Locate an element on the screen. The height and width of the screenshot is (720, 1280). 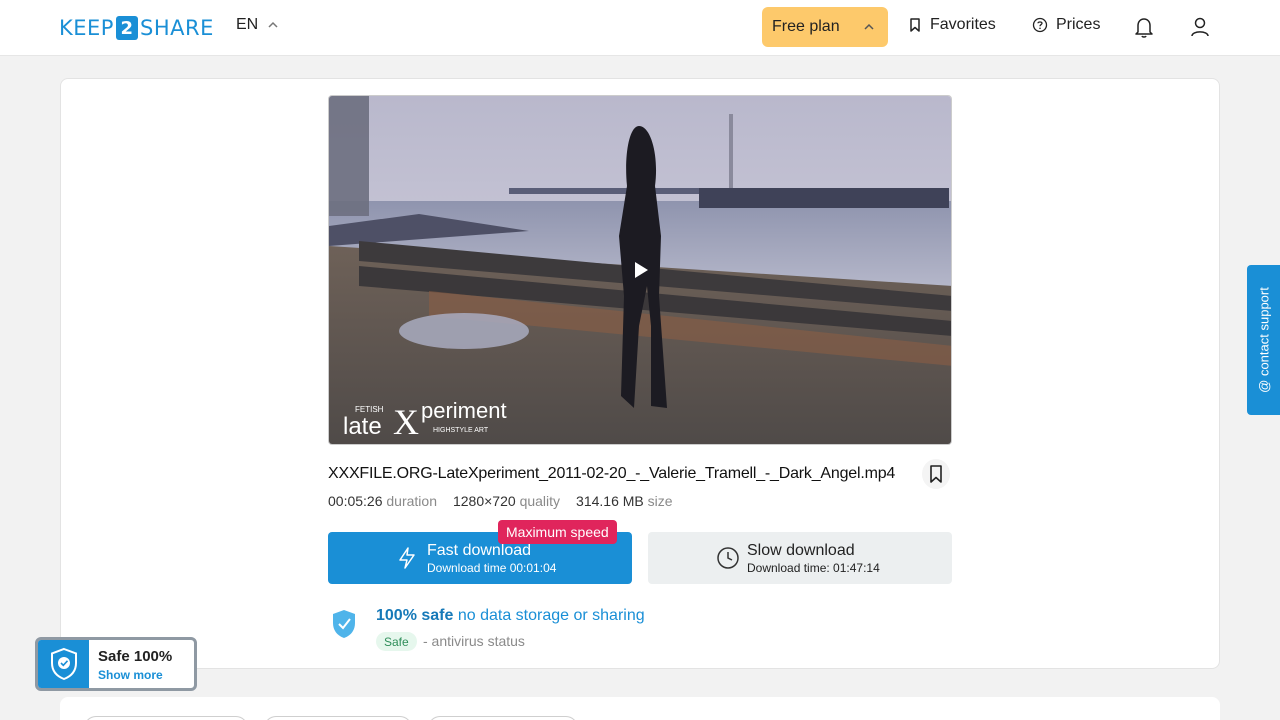
add-to-favorites-button is located at coordinates (936, 474).